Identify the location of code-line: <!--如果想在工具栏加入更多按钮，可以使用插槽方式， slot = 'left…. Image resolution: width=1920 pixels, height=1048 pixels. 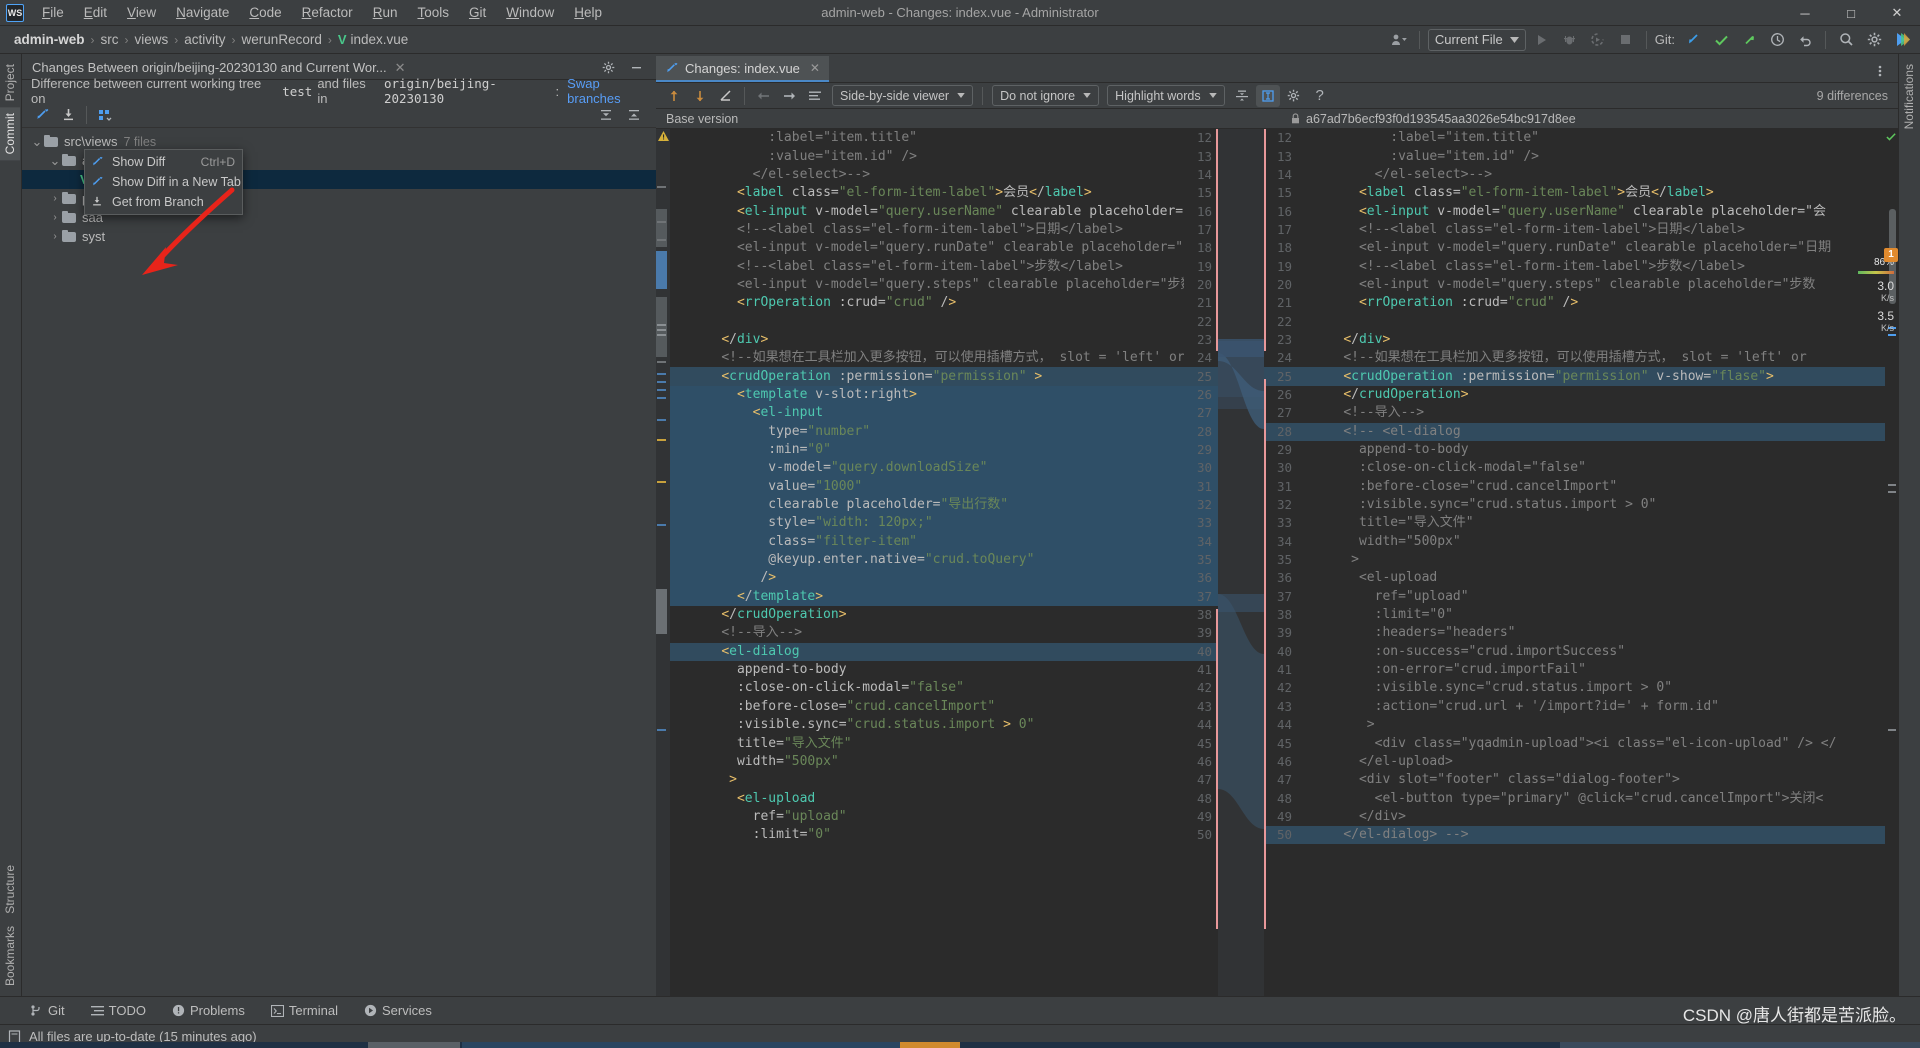
(937, 358).